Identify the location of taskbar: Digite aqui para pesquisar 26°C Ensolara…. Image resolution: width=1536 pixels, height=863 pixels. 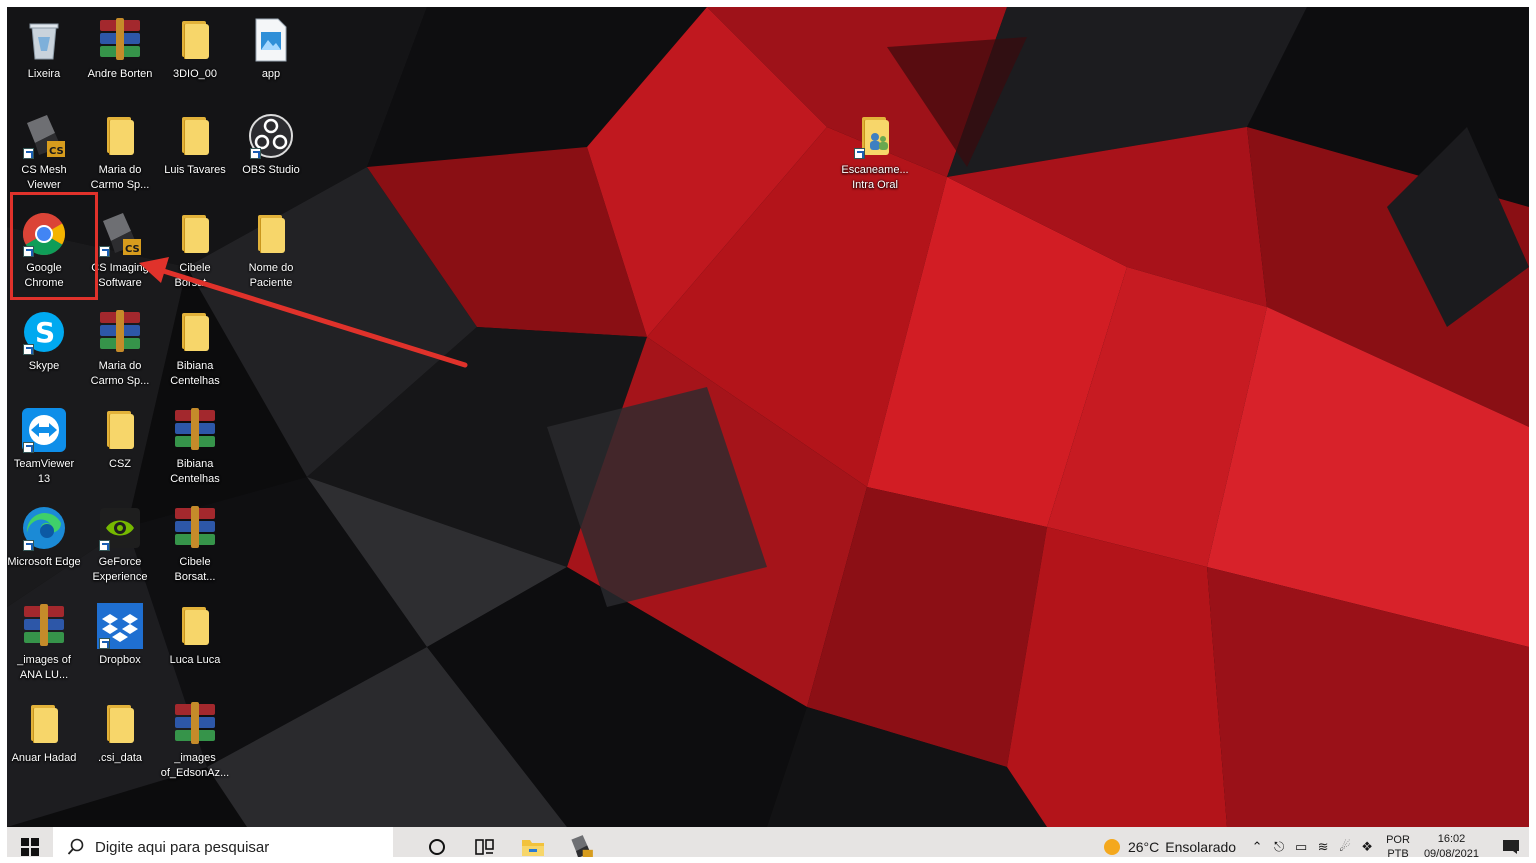
(768, 842).